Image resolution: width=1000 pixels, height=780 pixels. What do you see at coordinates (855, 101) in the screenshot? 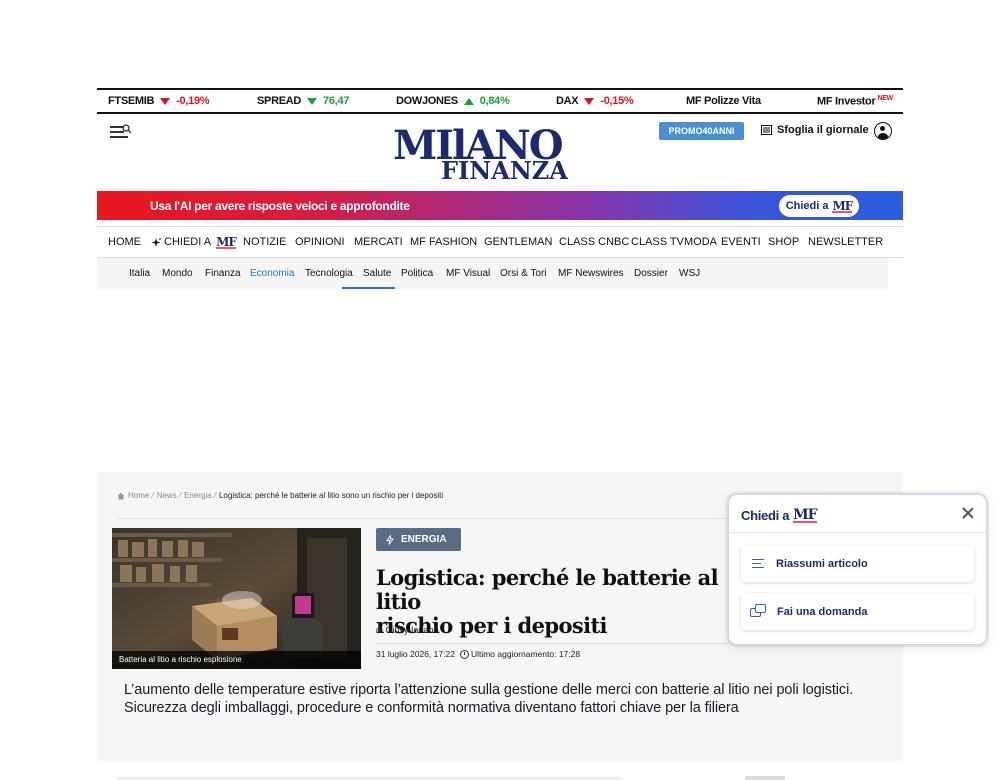
I see `mf-investor-link: MF Investor NEW` at bounding box center [855, 101].